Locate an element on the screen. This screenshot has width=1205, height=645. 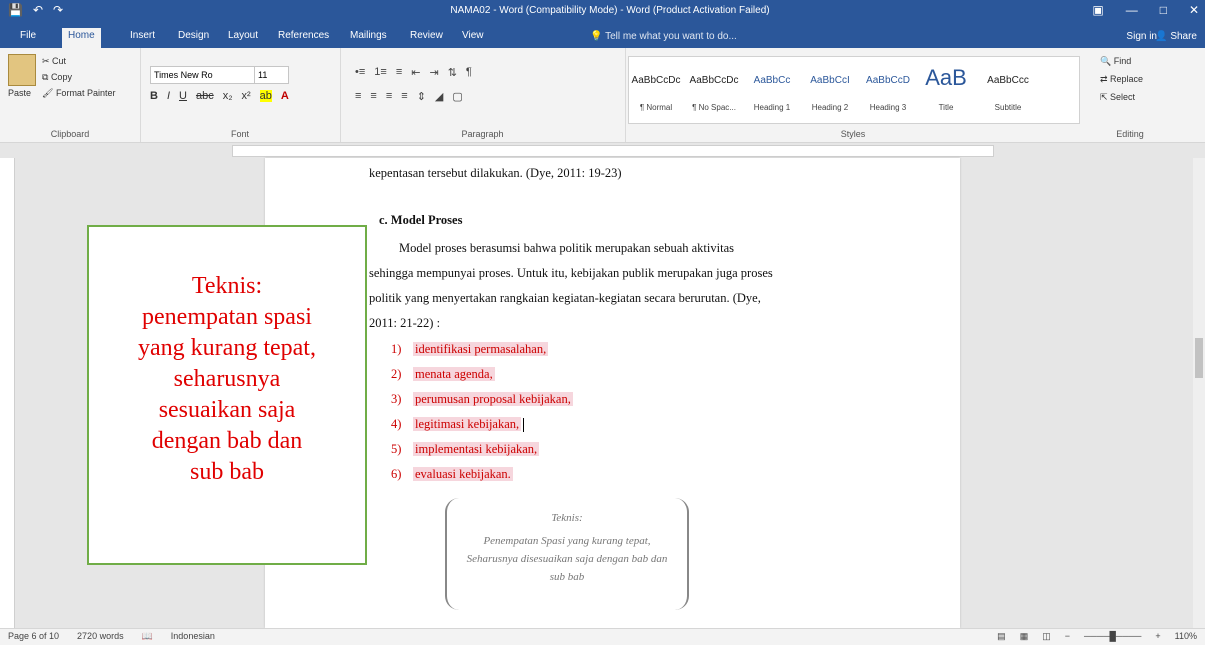
style-preview: AaBbCcD is located at coordinates (888, 80).